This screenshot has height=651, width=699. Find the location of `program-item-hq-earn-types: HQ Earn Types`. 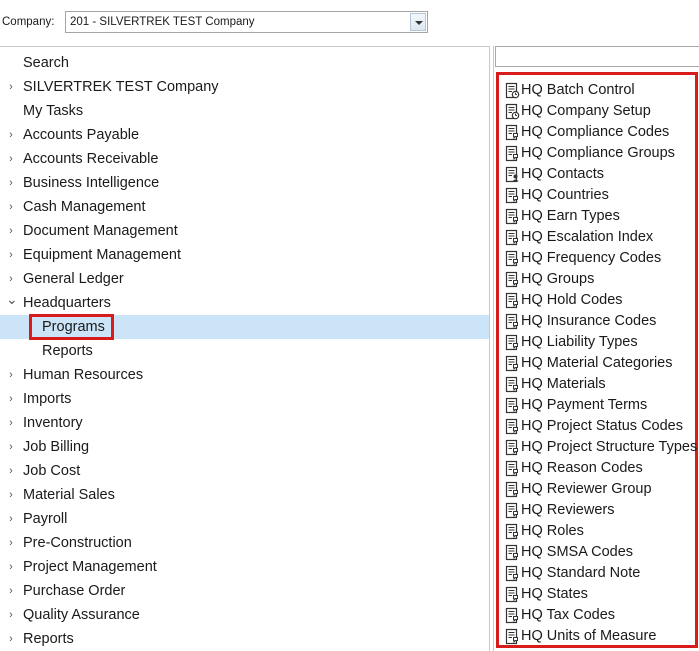

program-item-hq-earn-types: HQ Earn Types is located at coordinates (601, 216).